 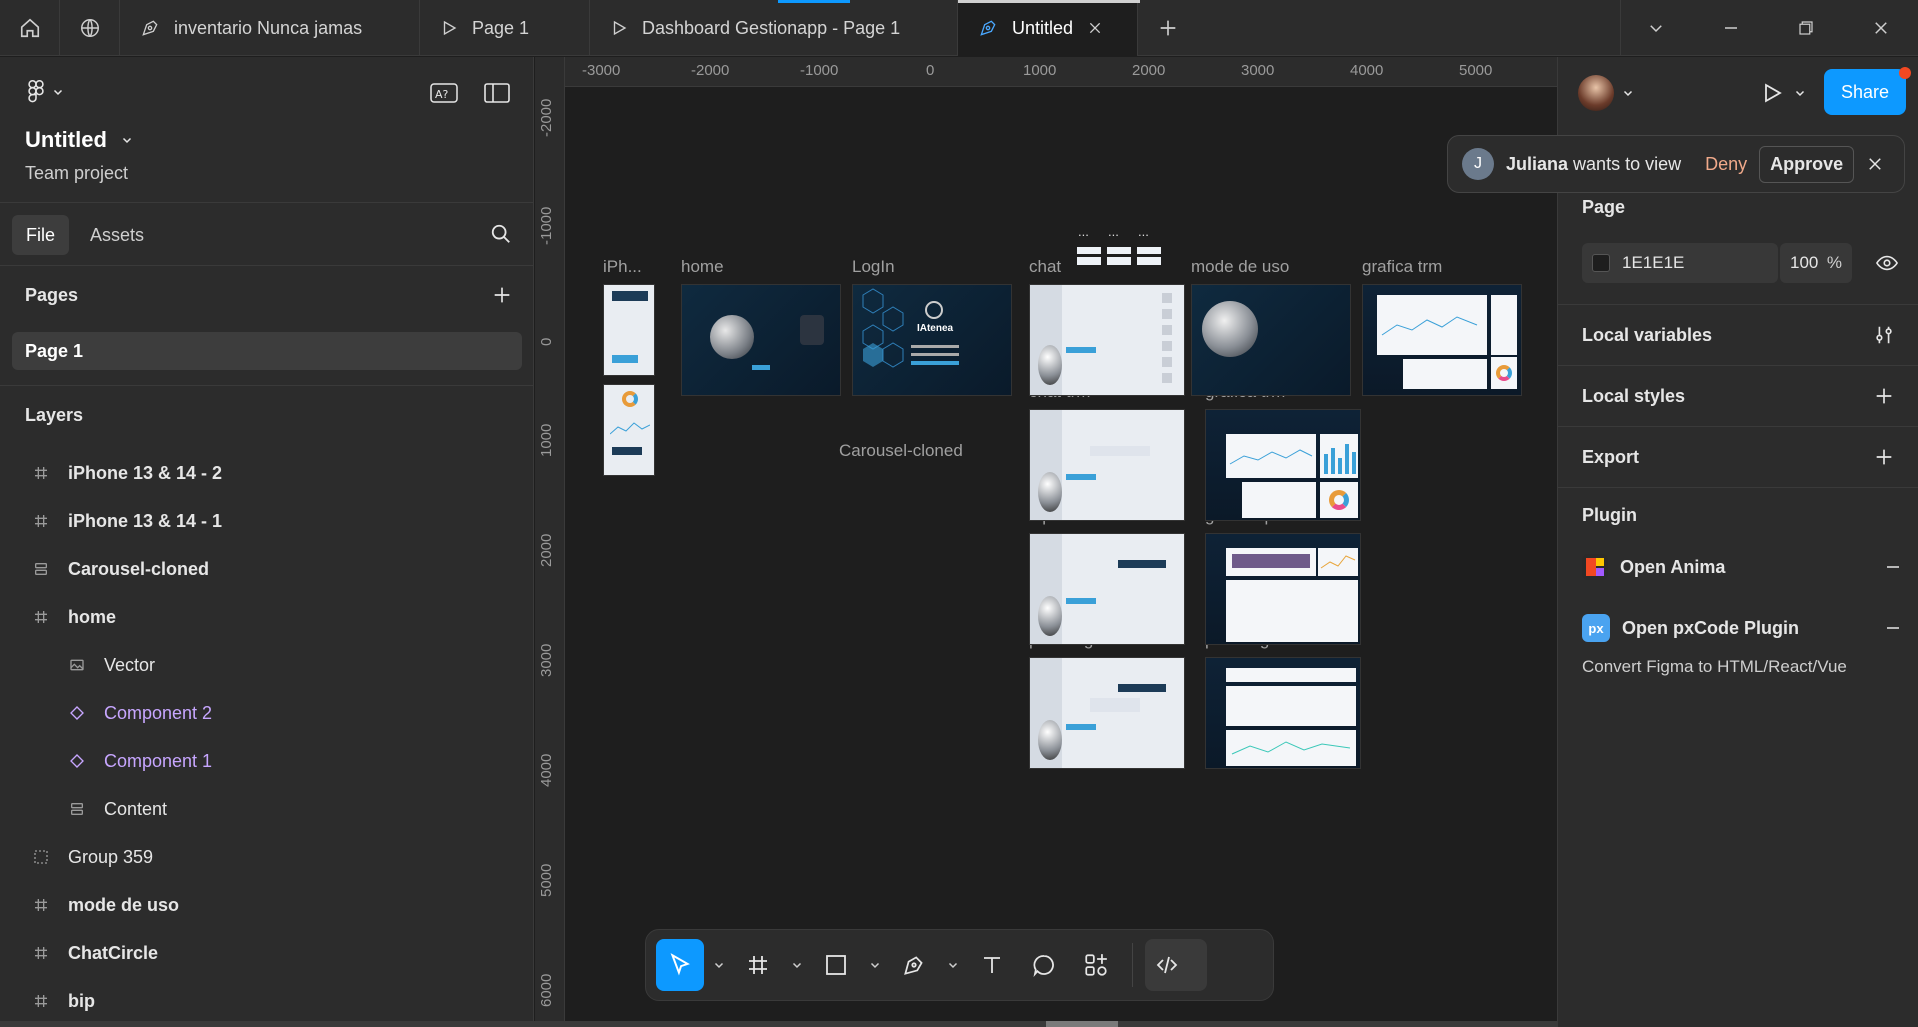 What do you see at coordinates (1283, 589) in the screenshot?
I see `frame-grafica-ipc` at bounding box center [1283, 589].